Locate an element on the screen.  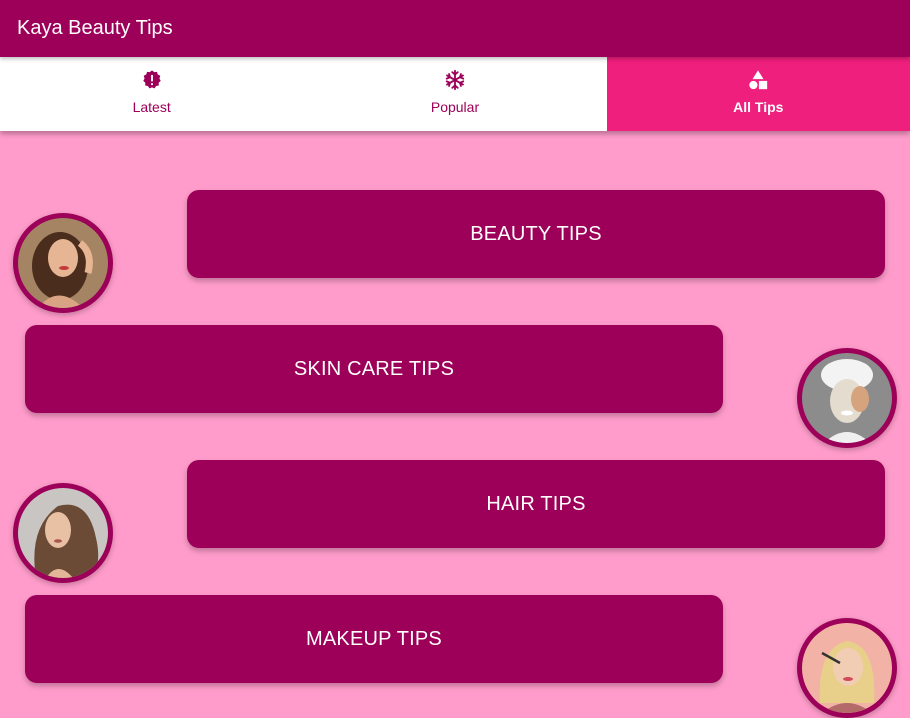
hair-tips-button: HAIR TIPS is located at coordinates (536, 504).